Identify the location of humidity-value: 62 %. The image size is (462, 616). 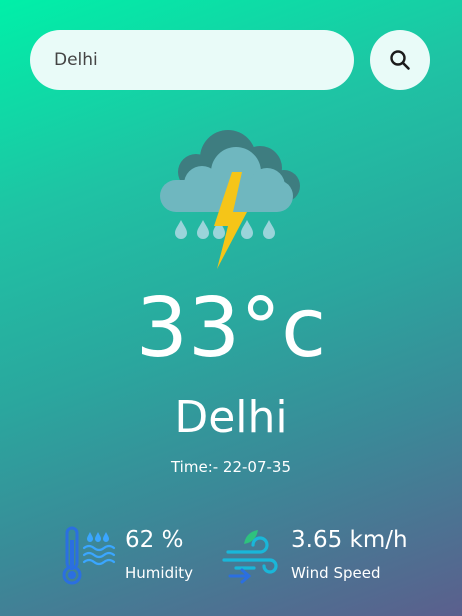
(154, 540).